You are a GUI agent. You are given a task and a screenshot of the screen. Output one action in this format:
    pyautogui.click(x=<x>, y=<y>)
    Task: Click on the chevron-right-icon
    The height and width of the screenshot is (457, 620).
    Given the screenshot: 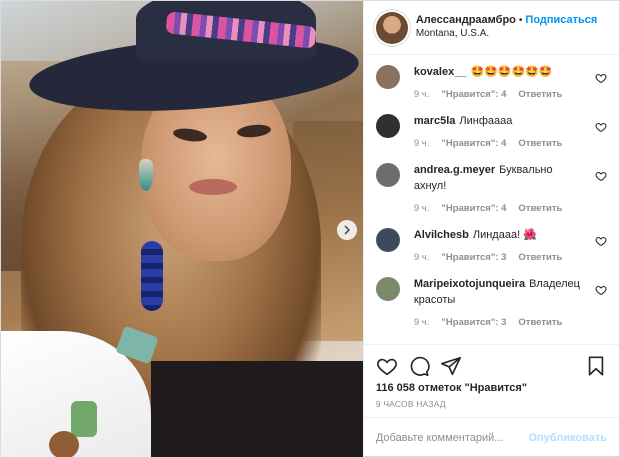 What is the action you would take?
    pyautogui.click(x=347, y=230)
    